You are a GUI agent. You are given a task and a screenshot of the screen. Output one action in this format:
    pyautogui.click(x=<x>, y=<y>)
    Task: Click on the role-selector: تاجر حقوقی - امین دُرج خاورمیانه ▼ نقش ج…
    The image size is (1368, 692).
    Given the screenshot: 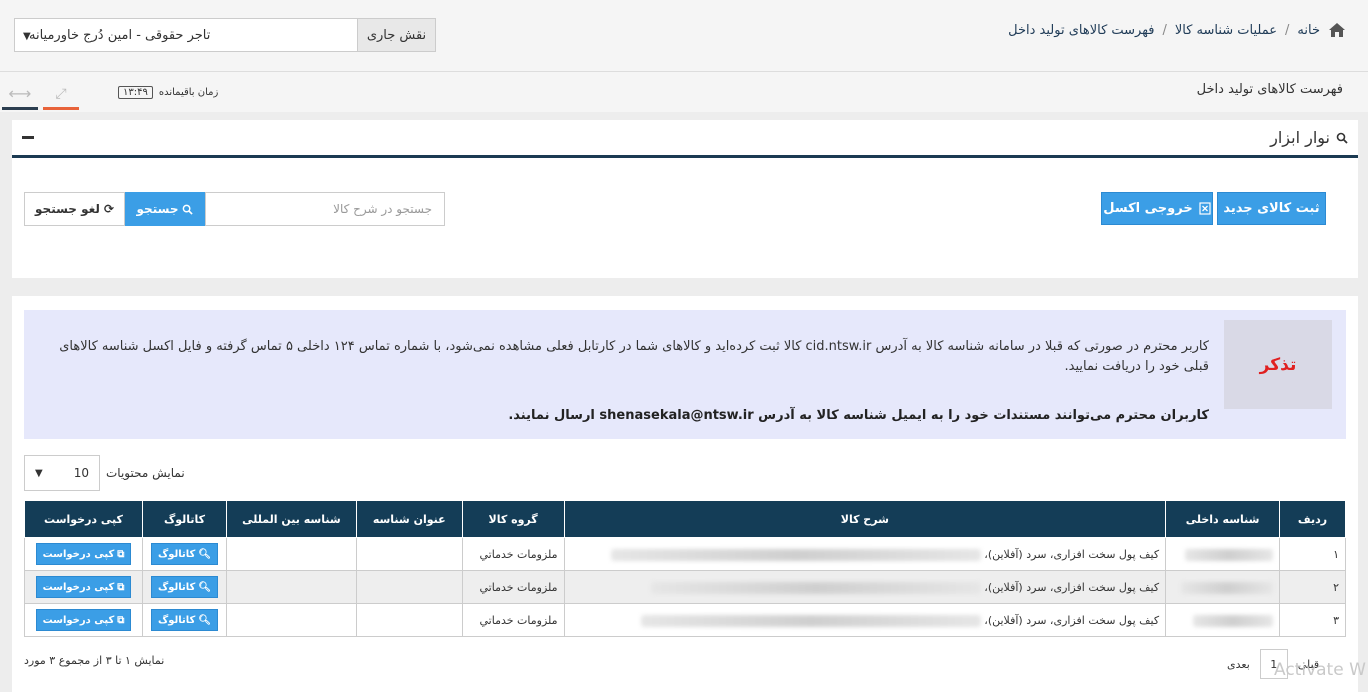 What is the action you would take?
    pyautogui.click(x=225, y=35)
    